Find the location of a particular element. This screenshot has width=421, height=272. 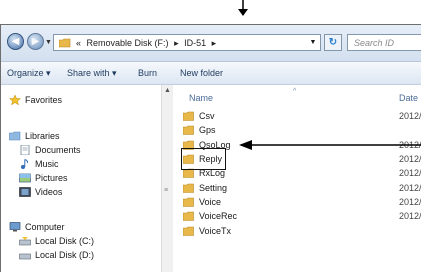

list-item: Setting is located at coordinates (205, 189).